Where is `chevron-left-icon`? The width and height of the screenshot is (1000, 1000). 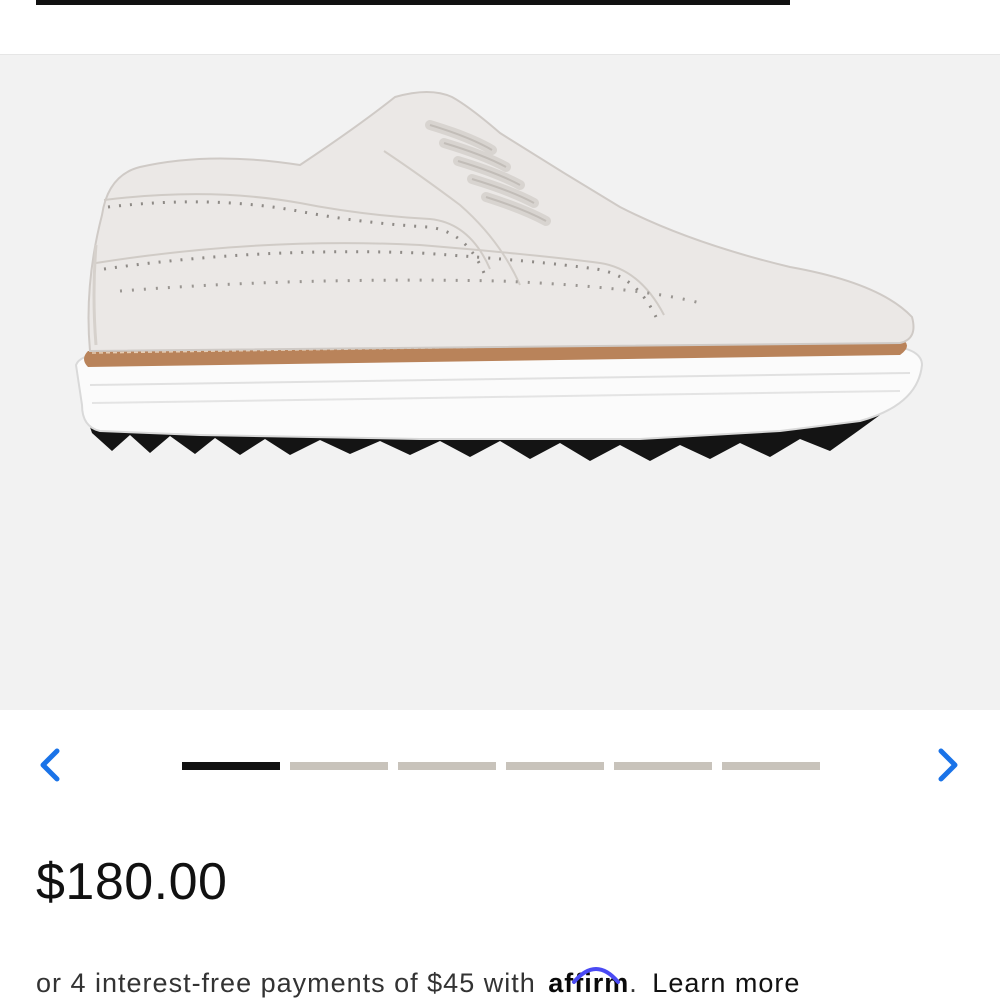 chevron-left-icon is located at coordinates (50, 765).